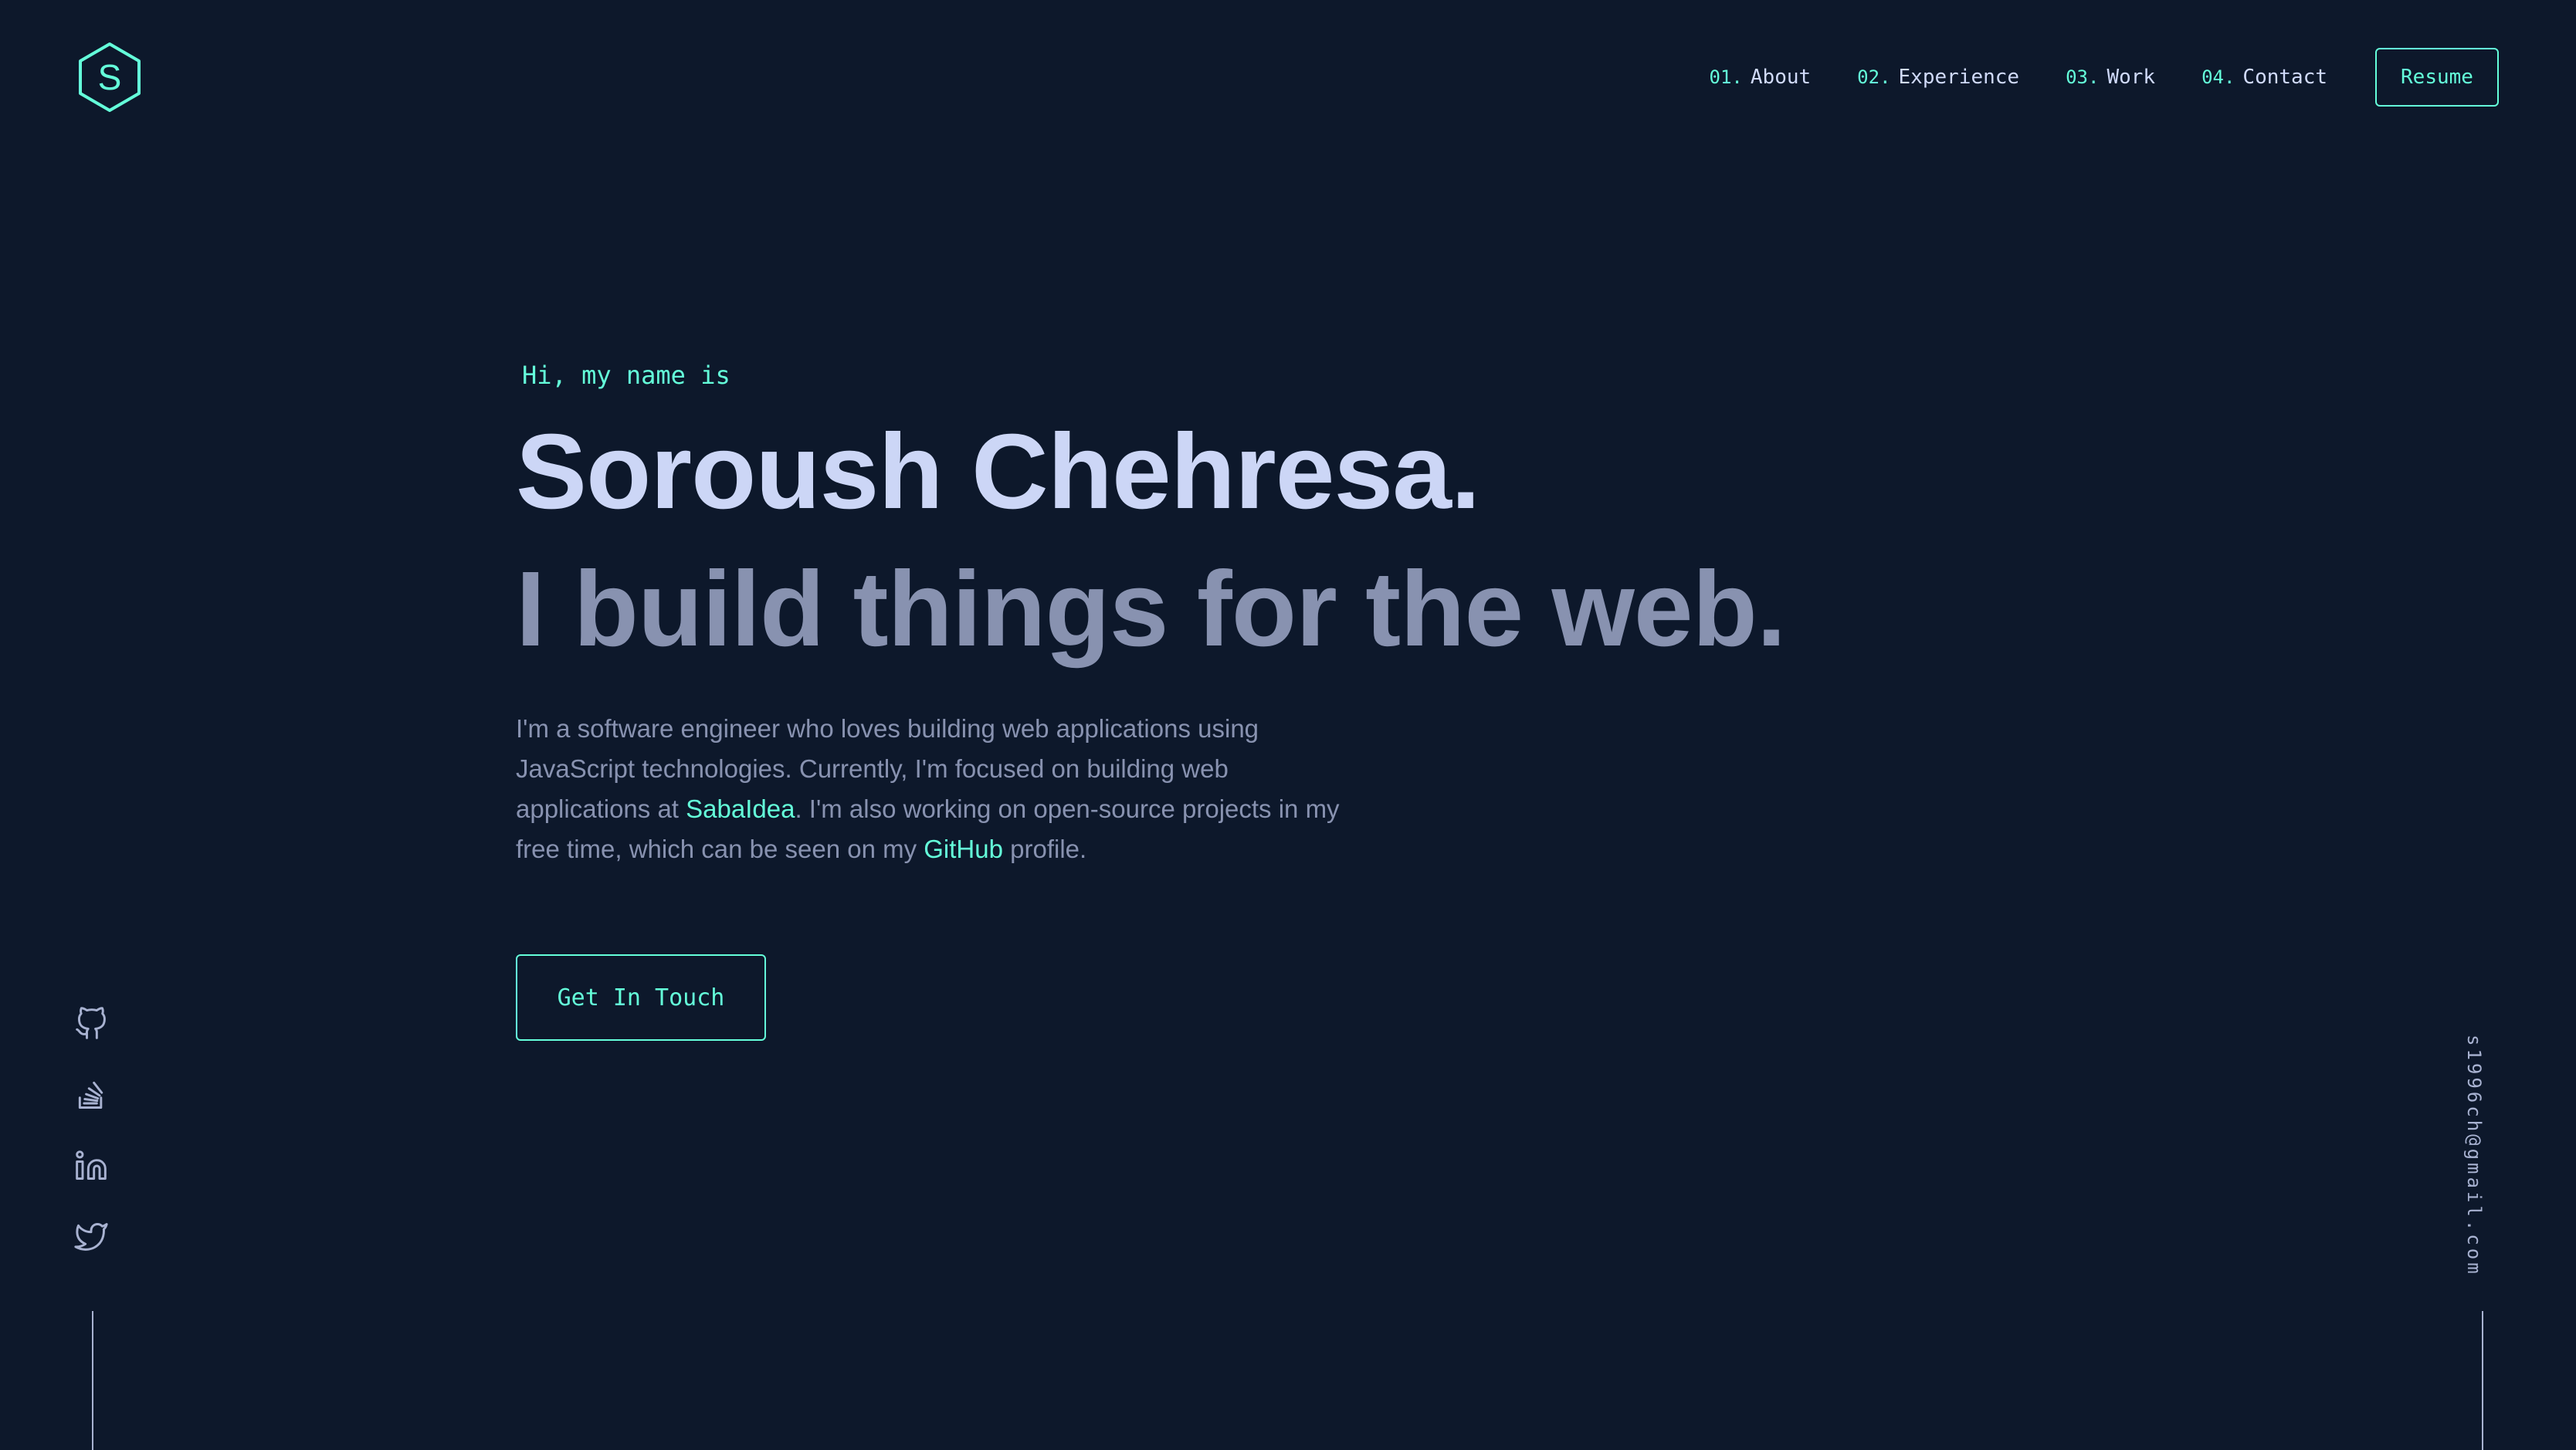  I want to click on logo-letter: S, so click(110, 77).